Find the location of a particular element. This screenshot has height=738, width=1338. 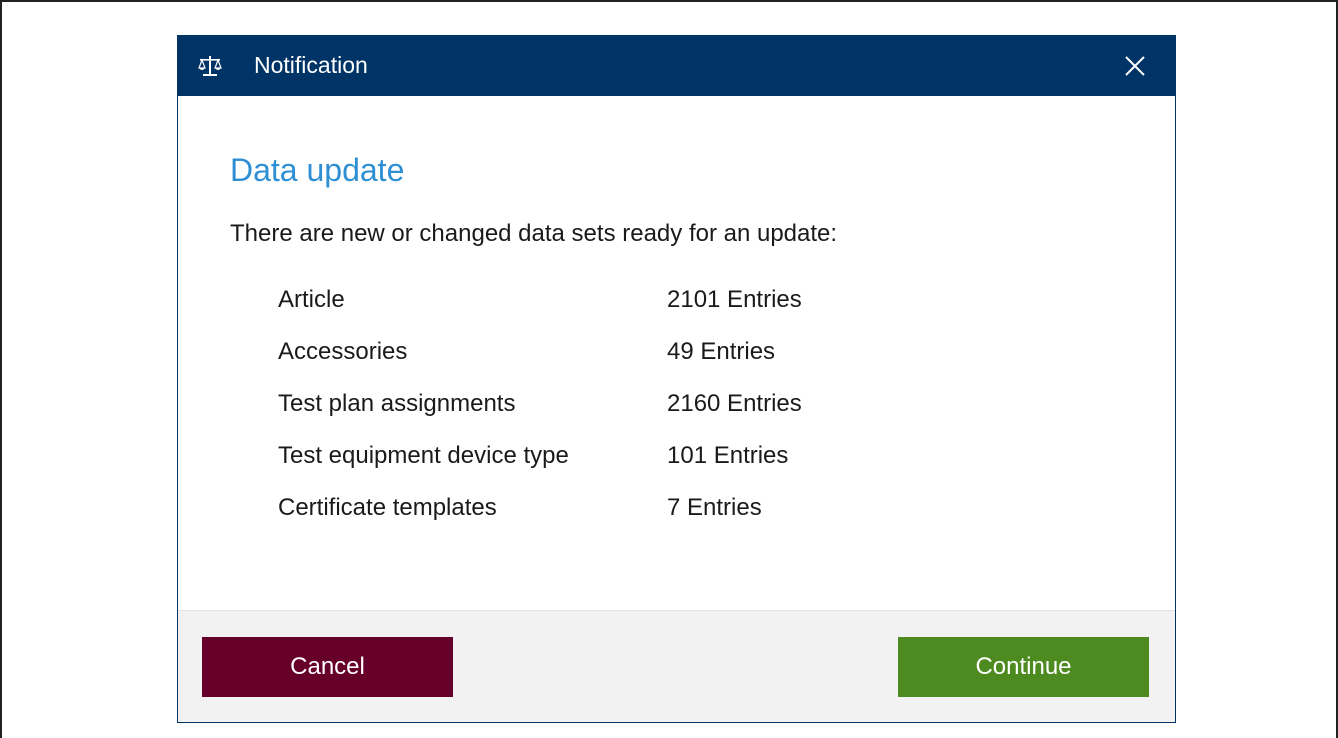

dataset-count: 49 Entries is located at coordinates (721, 351).